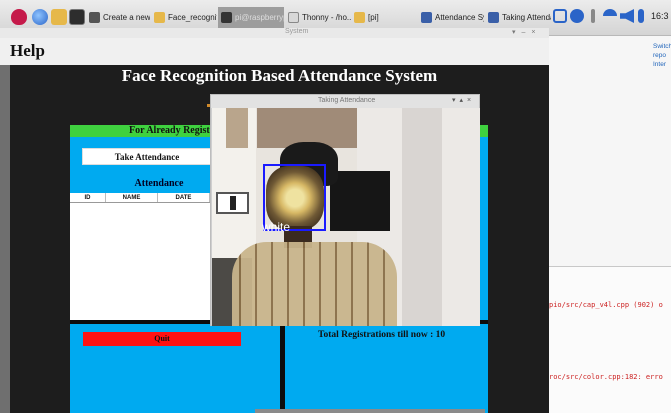 This screenshot has width=671, height=413. I want to click on thonny-icon, so click(293, 17).